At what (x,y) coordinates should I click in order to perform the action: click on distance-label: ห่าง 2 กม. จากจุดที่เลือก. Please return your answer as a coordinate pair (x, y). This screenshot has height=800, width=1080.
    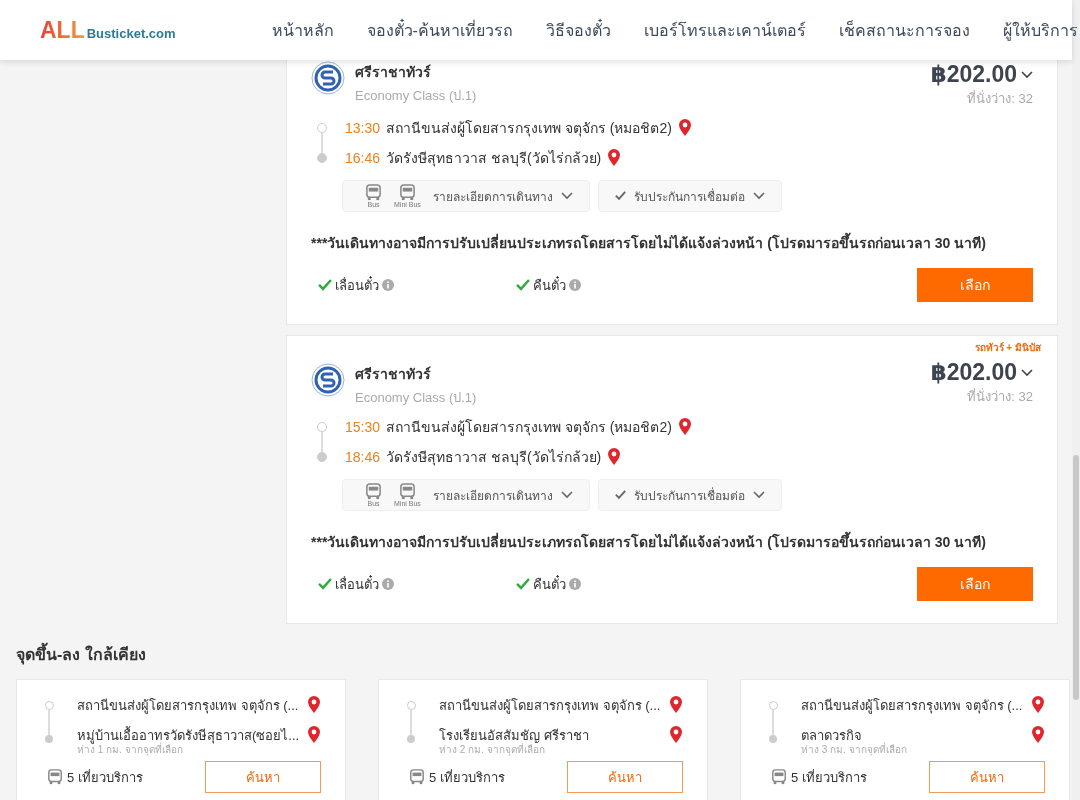
    Looking at the image, I should click on (492, 749).